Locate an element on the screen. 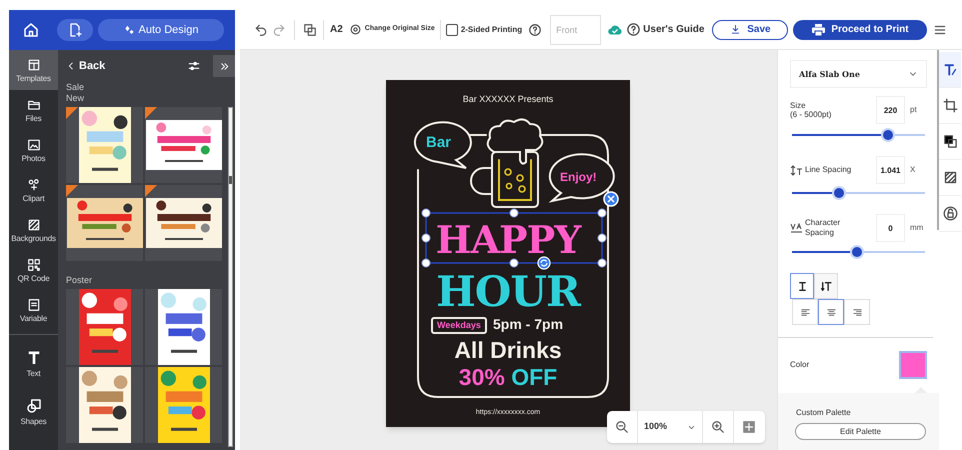 This screenshot has width=962, height=450. bubble-text: Enjoy! is located at coordinates (578, 177).